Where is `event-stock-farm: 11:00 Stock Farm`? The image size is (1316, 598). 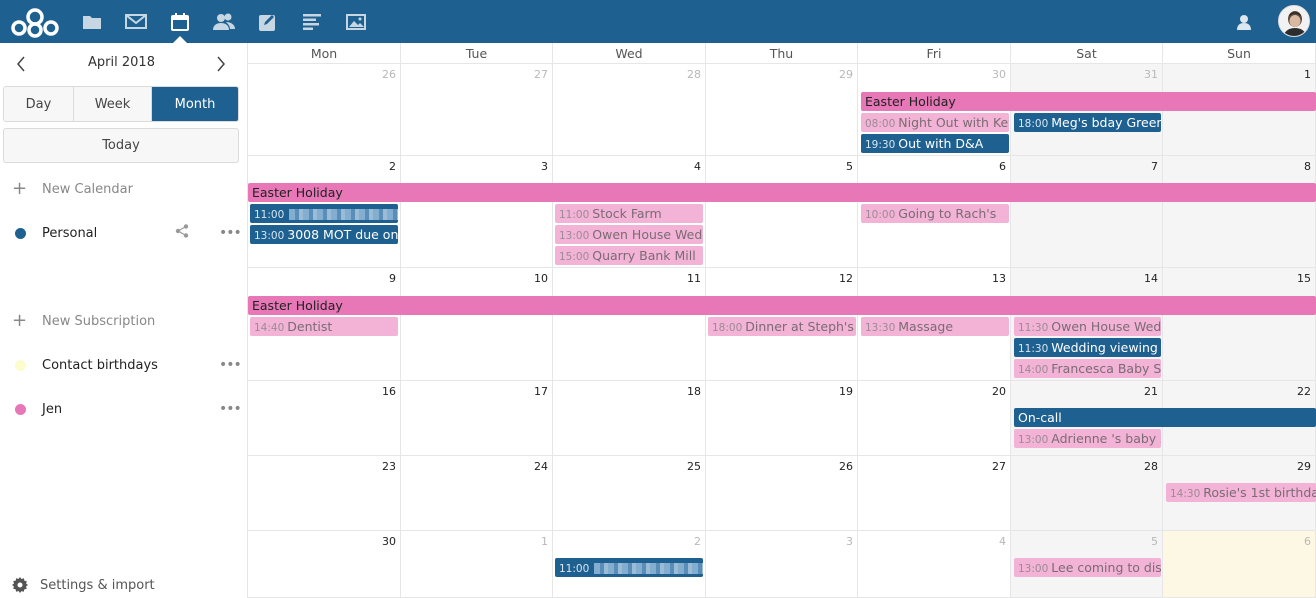 event-stock-farm: 11:00 Stock Farm is located at coordinates (629, 213).